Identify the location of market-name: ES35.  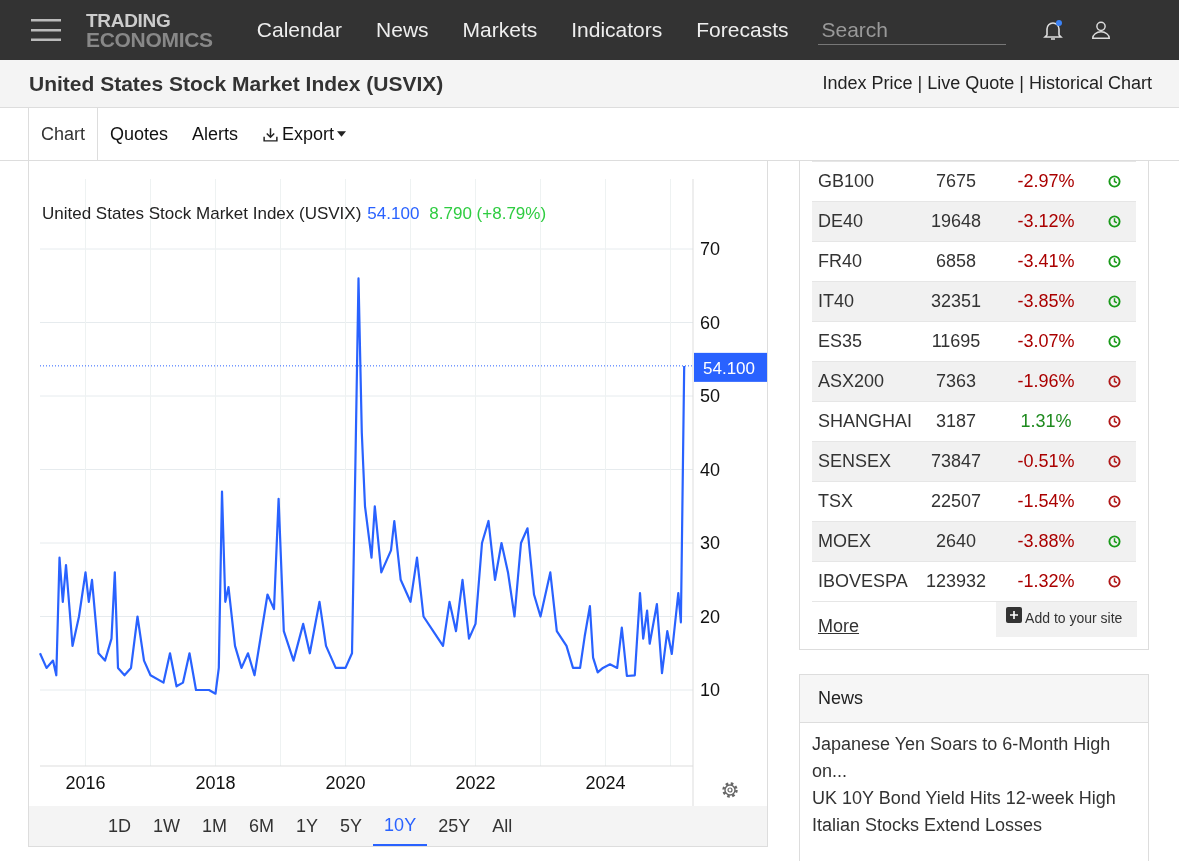
(840, 341).